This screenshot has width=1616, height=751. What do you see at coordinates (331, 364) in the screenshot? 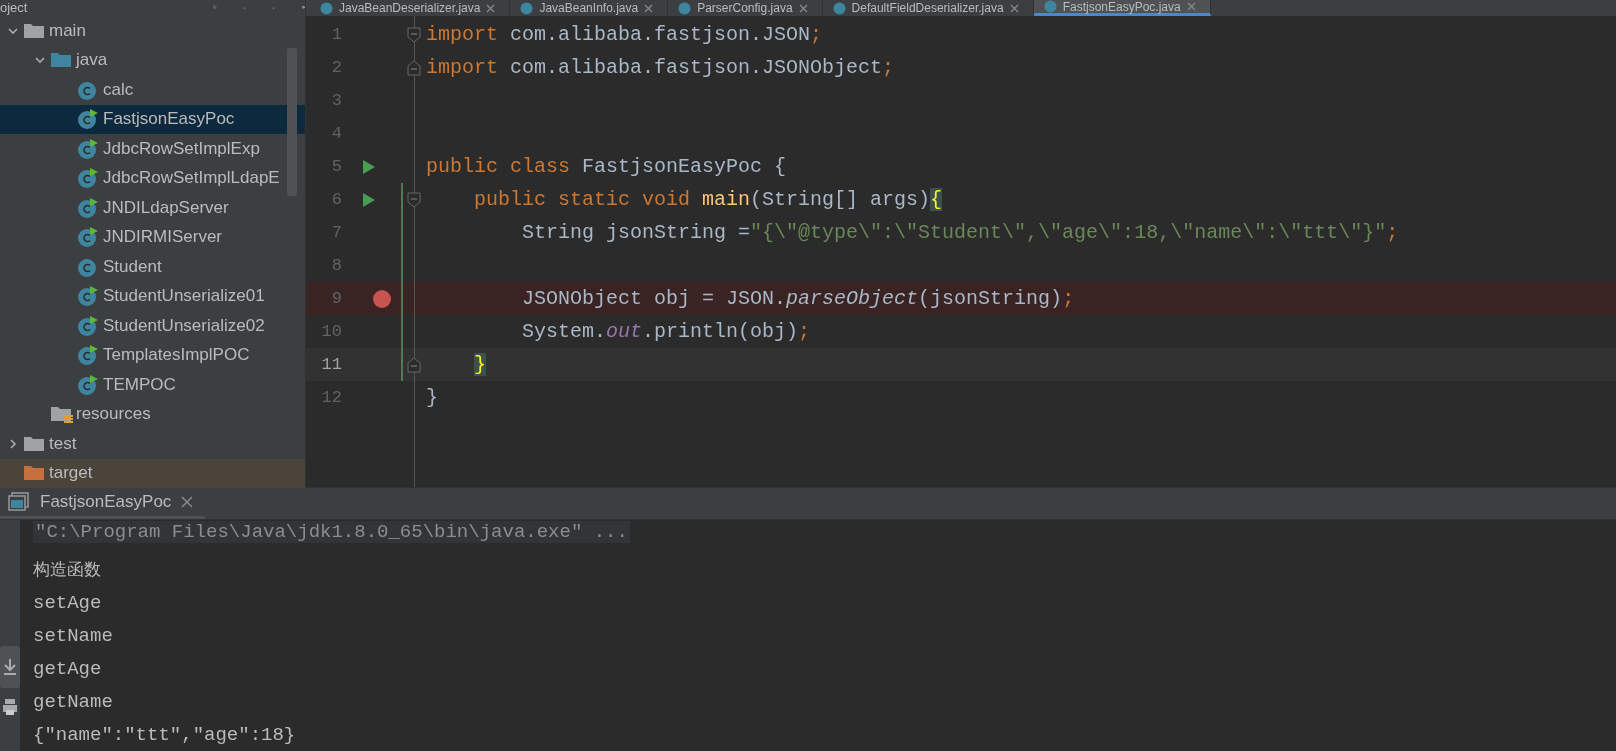
I see `line-number: 11` at bounding box center [331, 364].